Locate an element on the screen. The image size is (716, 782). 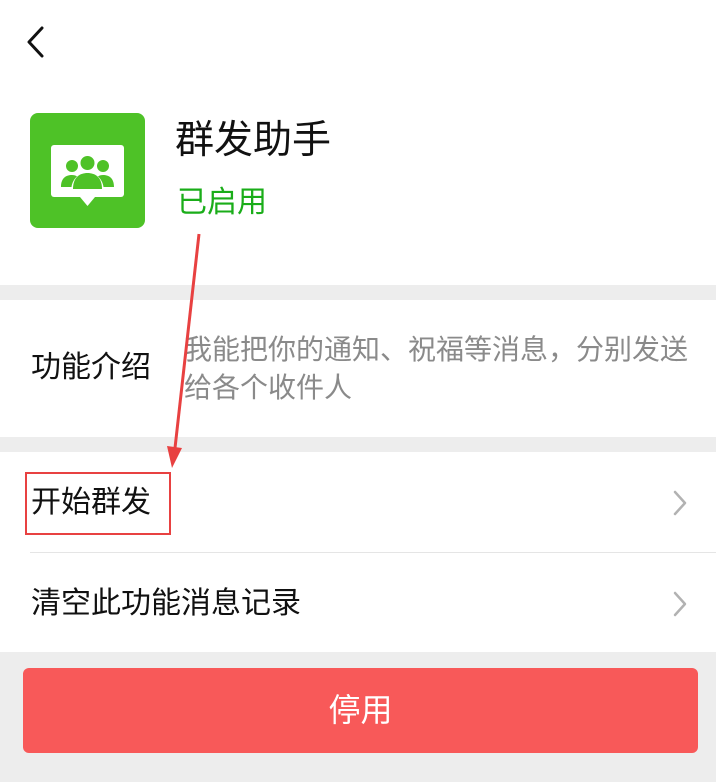
back-button is located at coordinates (37, 42).